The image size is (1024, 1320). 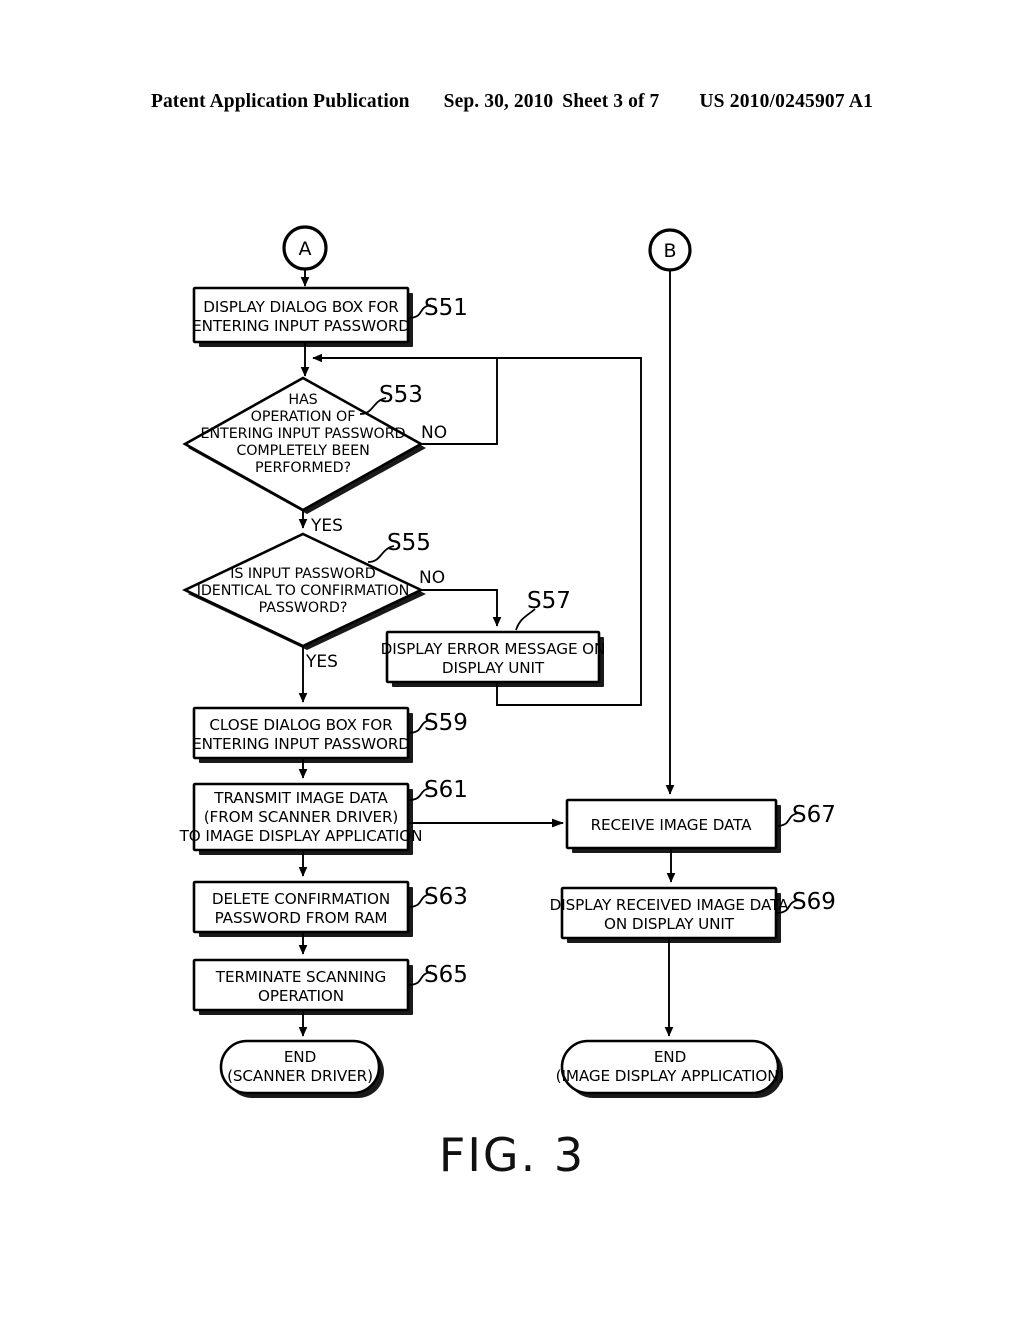 What do you see at coordinates (446, 723) in the screenshot?
I see `s59-step-label: S59` at bounding box center [446, 723].